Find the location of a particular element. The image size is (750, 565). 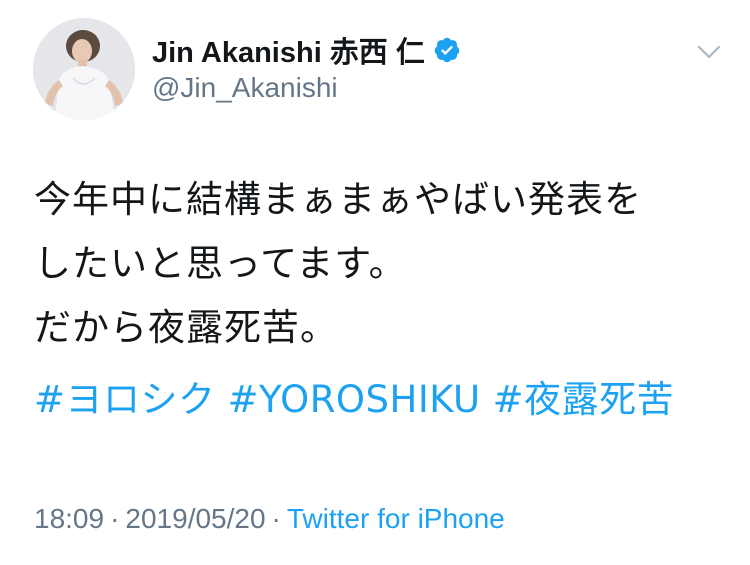

tweet-source-link: Twitter for iPhone is located at coordinates (396, 518).